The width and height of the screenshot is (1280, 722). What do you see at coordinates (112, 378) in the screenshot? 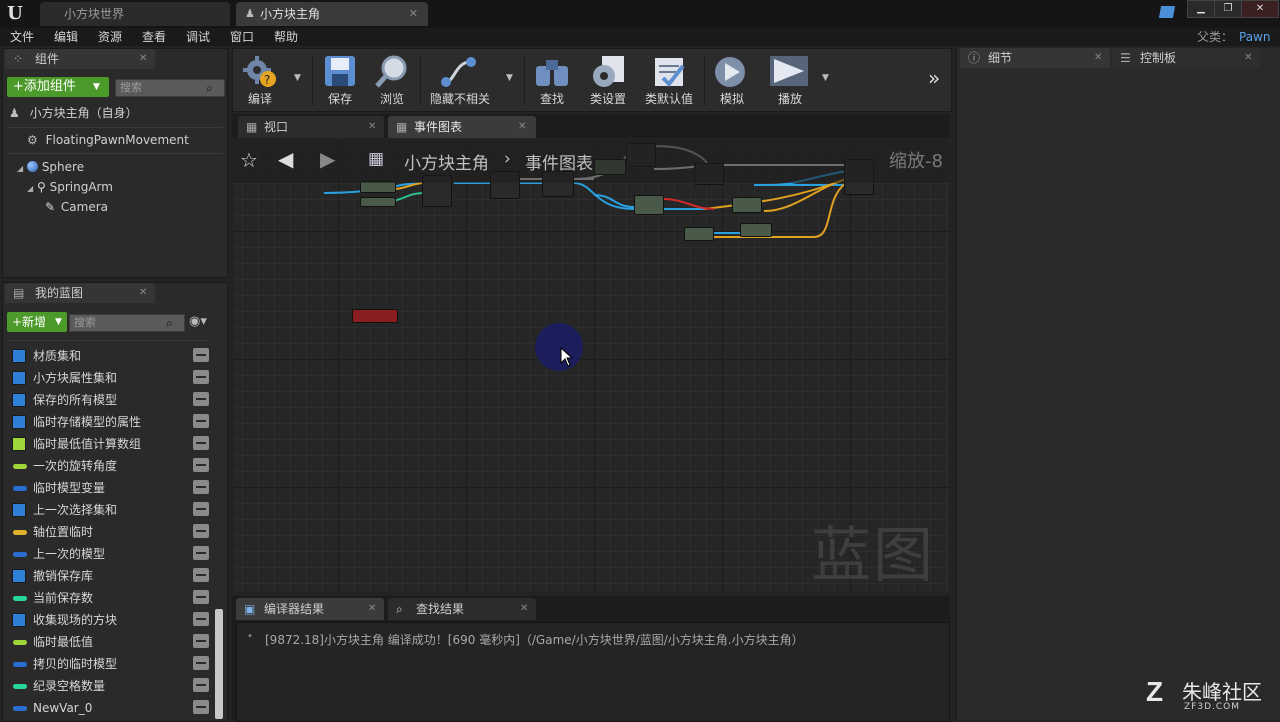
I see `variable-row: 小方块属性集和` at bounding box center [112, 378].